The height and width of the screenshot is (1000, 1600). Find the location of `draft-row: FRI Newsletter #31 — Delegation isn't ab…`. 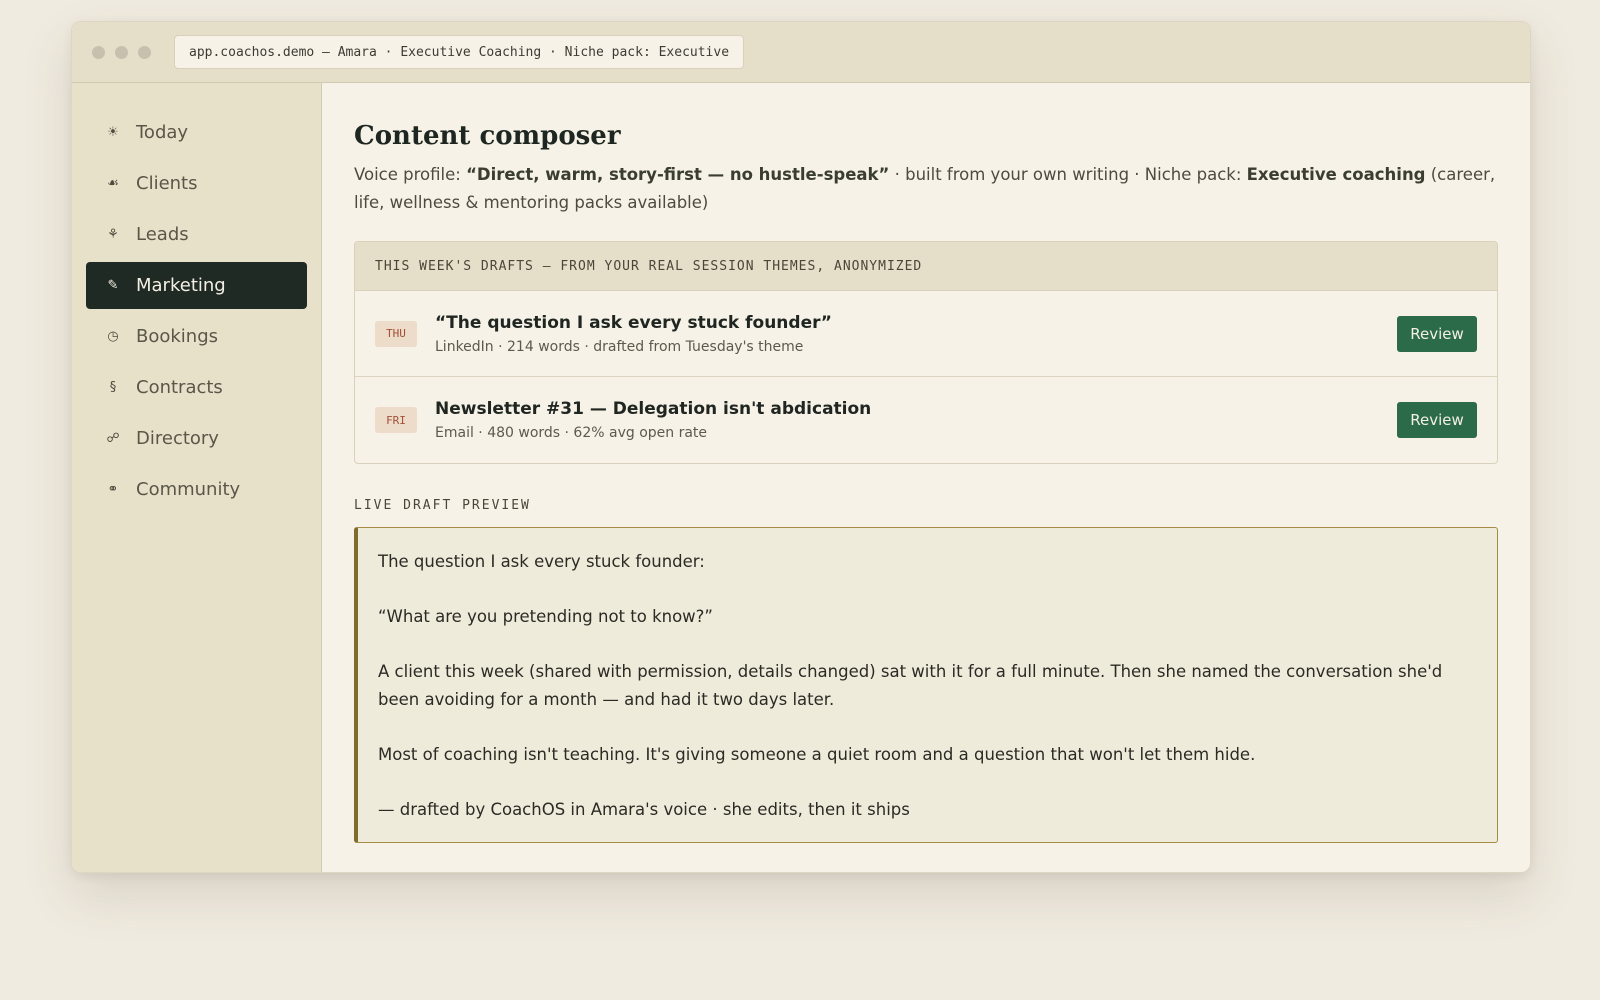

draft-row: FRI Newsletter #31 — Delegation isn't ab… is located at coordinates (926, 420).